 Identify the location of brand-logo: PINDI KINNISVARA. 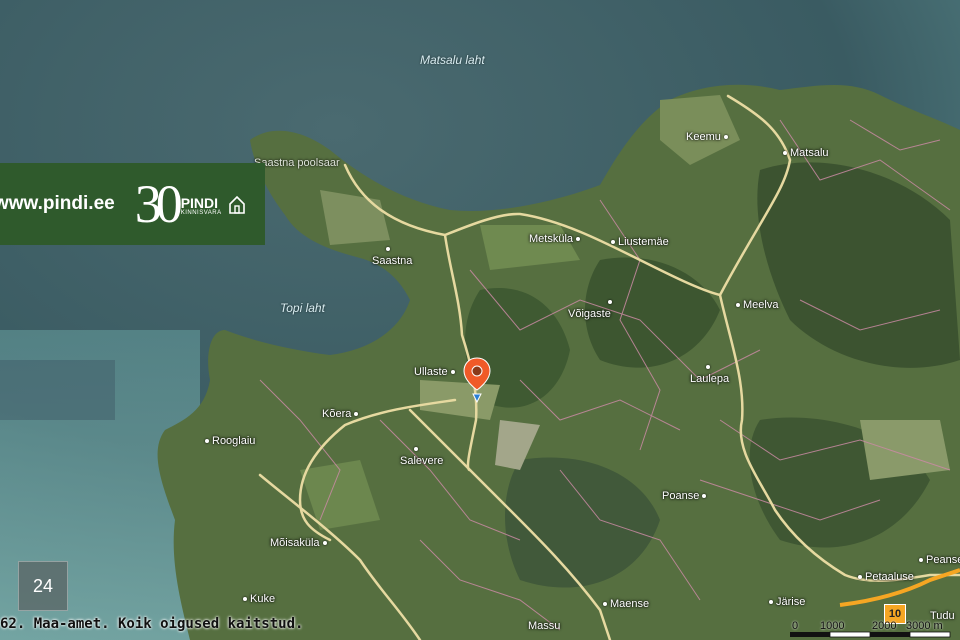
(201, 206).